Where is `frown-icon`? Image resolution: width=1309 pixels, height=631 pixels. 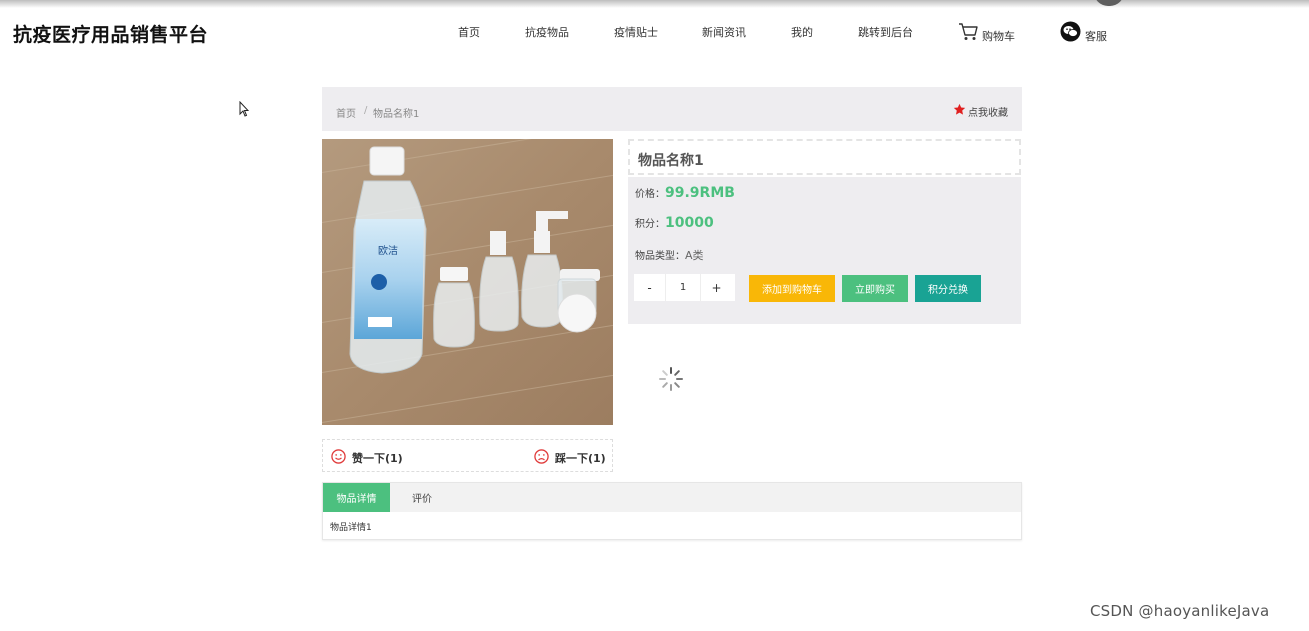 frown-icon is located at coordinates (541, 458).